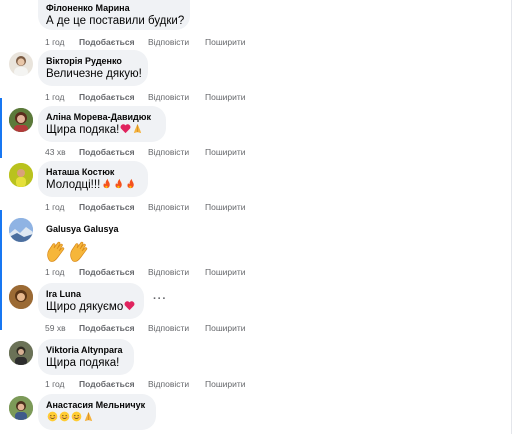 Image resolution: width=512 pixels, height=434 pixels. I want to click on comment-text-content: Щиро дякуємо, so click(85, 307).